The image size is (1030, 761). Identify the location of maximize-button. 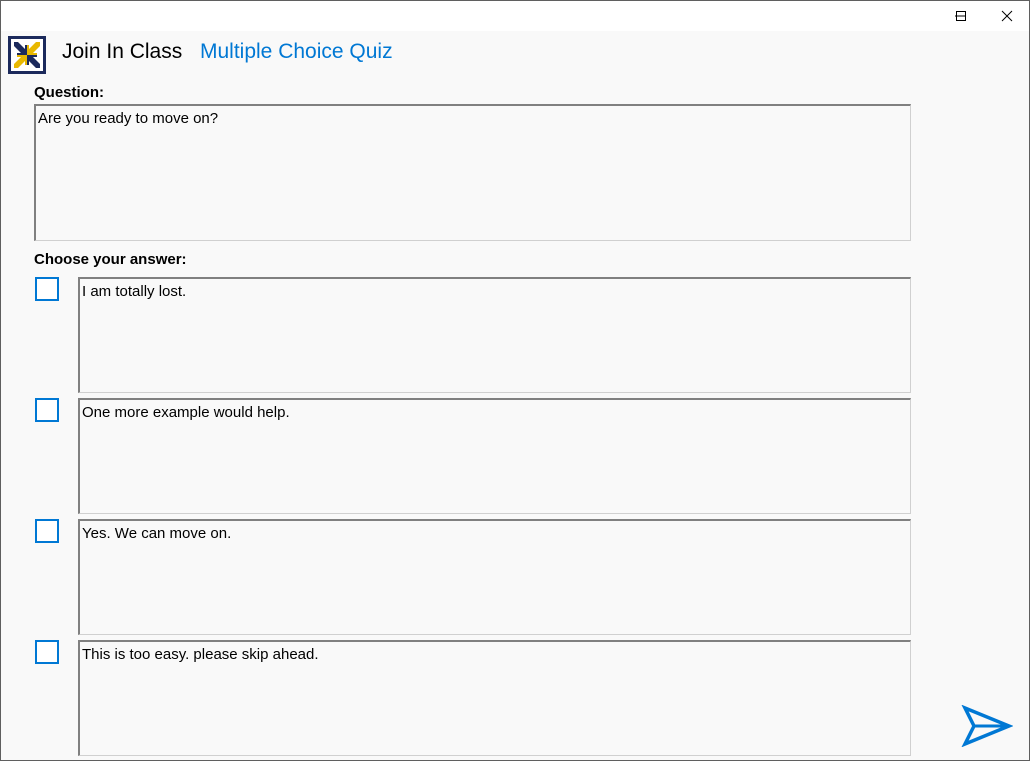
(961, 16).